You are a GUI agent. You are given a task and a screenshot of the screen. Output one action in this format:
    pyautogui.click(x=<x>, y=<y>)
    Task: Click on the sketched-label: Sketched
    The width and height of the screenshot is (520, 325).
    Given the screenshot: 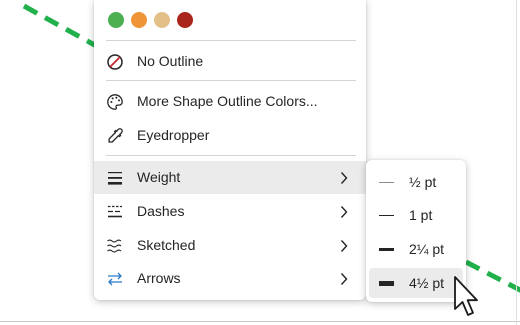 What is the action you would take?
    pyautogui.click(x=166, y=245)
    